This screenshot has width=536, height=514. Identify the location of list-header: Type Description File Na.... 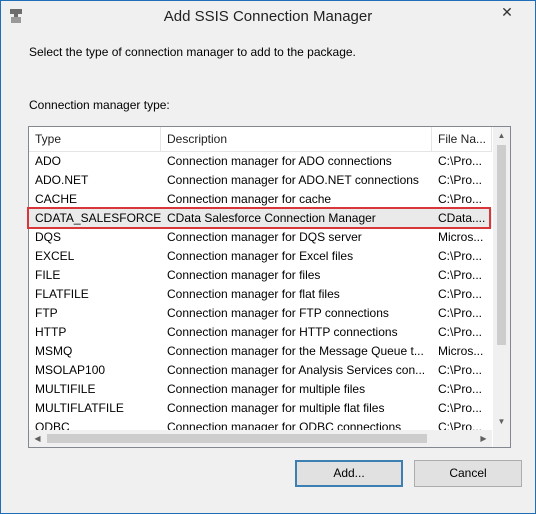
(260, 139).